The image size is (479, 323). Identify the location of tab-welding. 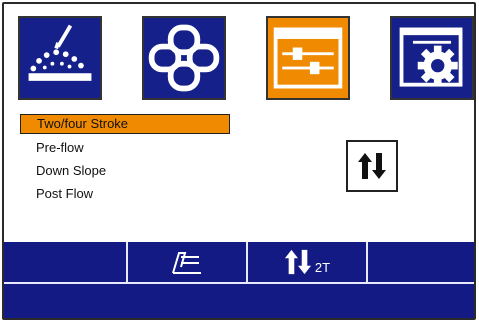
(60, 58).